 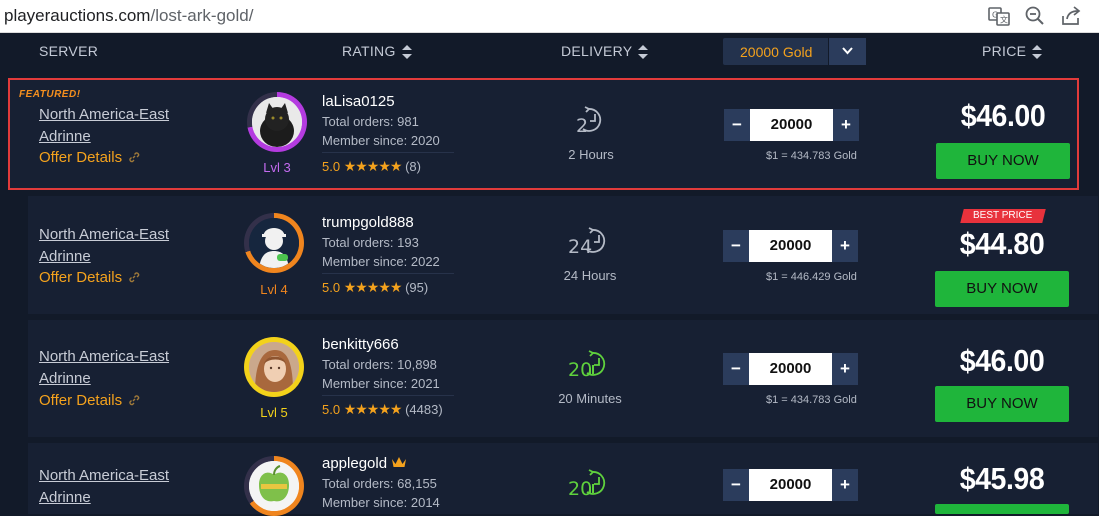 What do you see at coordinates (134, 401) in the screenshot?
I see `link-icon` at bounding box center [134, 401].